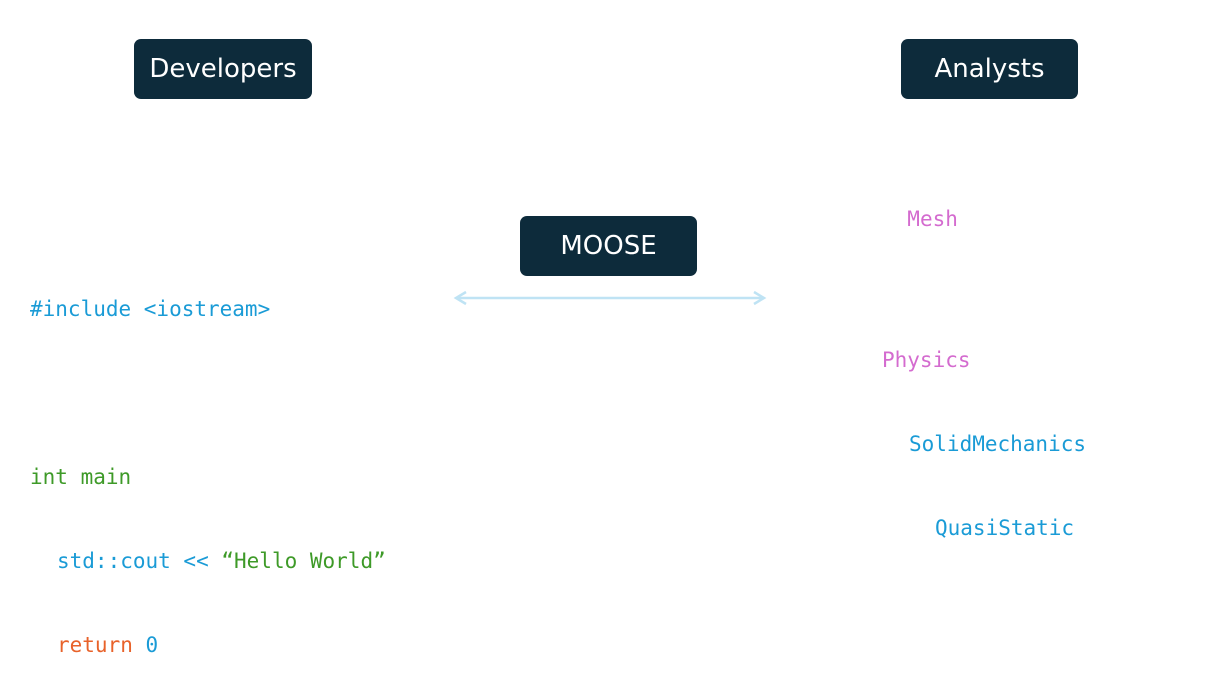 The width and height of the screenshot is (1224, 687). I want to click on code-line-include: #include <iostream>, so click(208, 309).